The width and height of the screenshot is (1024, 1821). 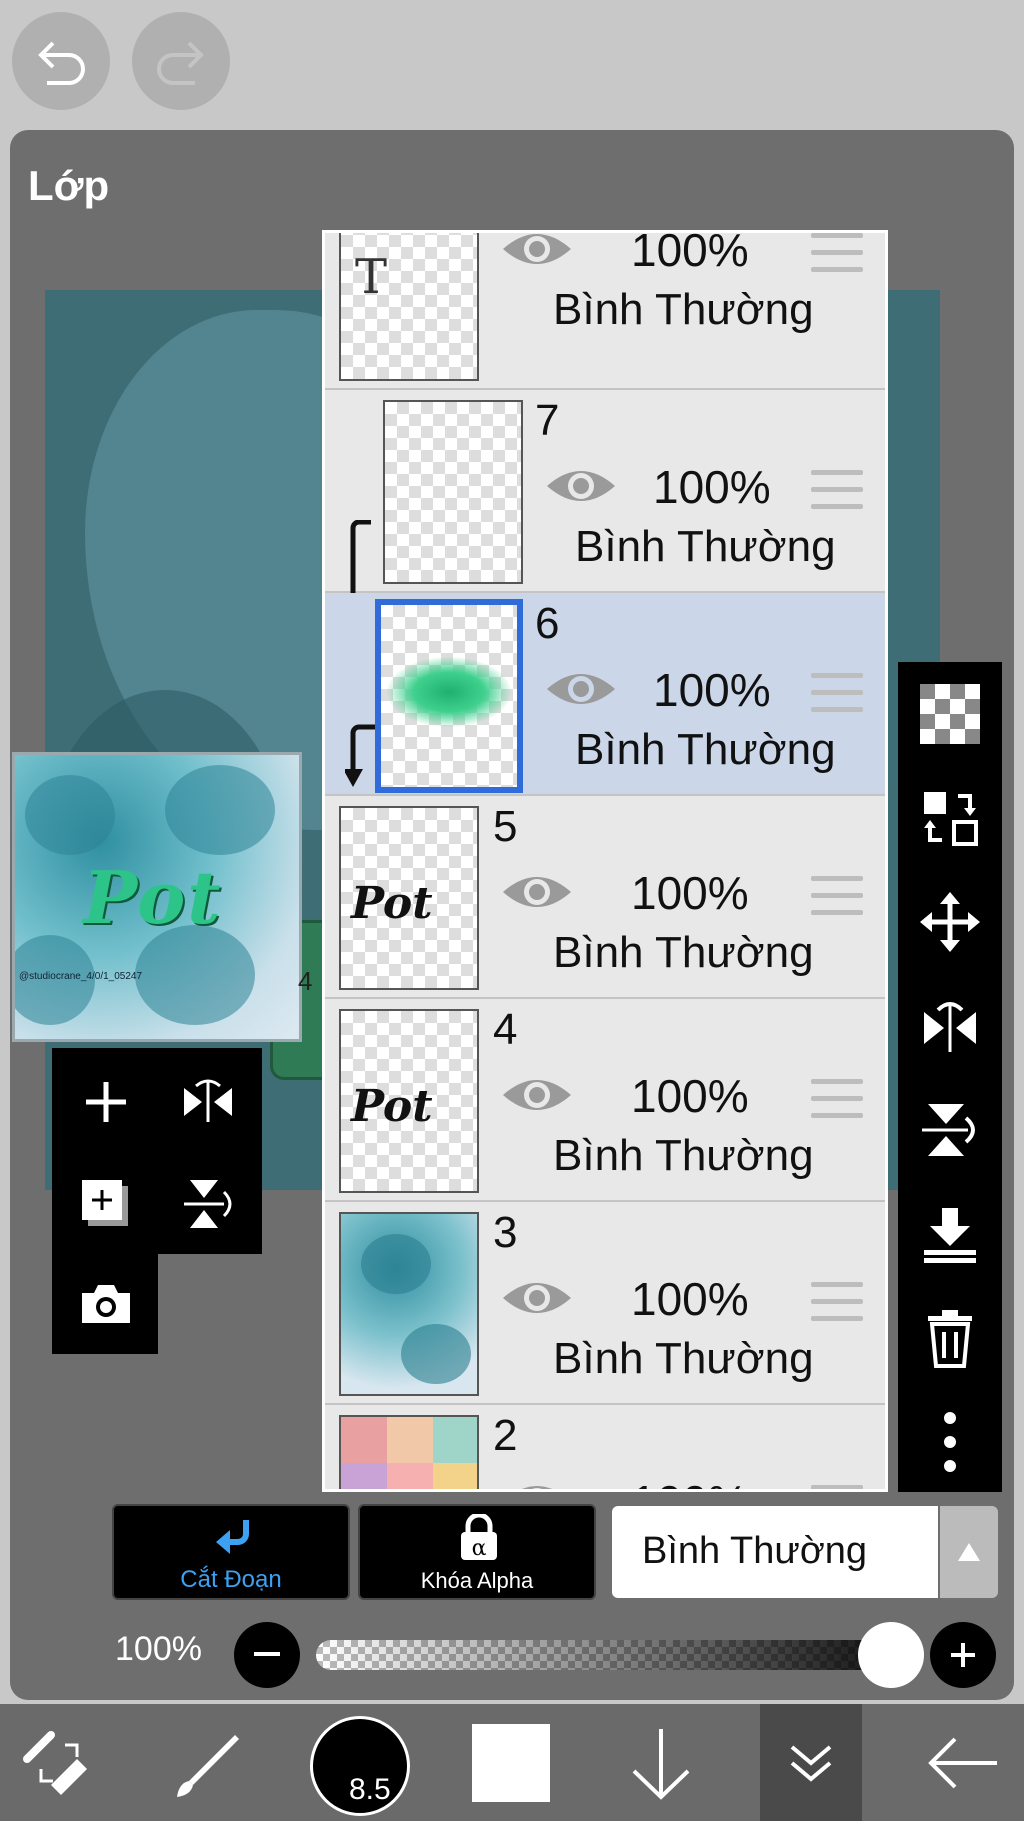 I want to click on duplicate-layer-button, so click(x=106, y=1204).